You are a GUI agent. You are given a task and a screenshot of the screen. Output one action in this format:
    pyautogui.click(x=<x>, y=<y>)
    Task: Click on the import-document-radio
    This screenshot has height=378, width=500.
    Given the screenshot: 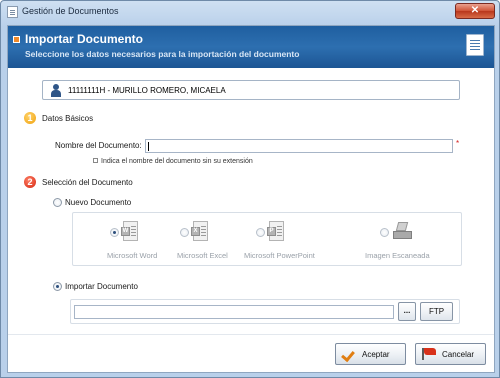 What is the action you would take?
    pyautogui.click(x=57, y=286)
    